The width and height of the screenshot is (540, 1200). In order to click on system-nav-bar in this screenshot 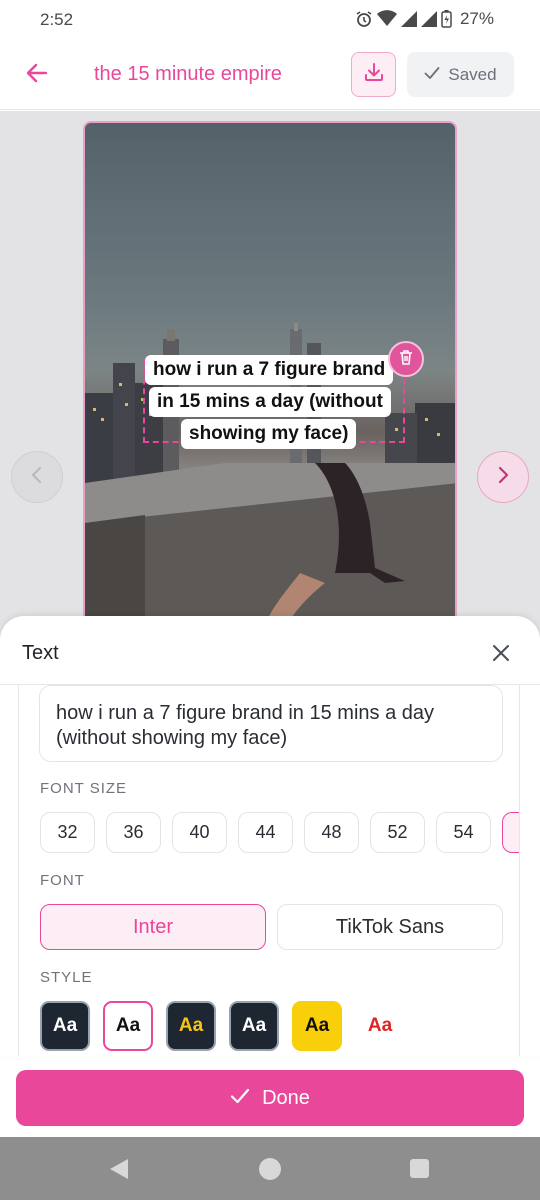, I will do `click(270, 1168)`.